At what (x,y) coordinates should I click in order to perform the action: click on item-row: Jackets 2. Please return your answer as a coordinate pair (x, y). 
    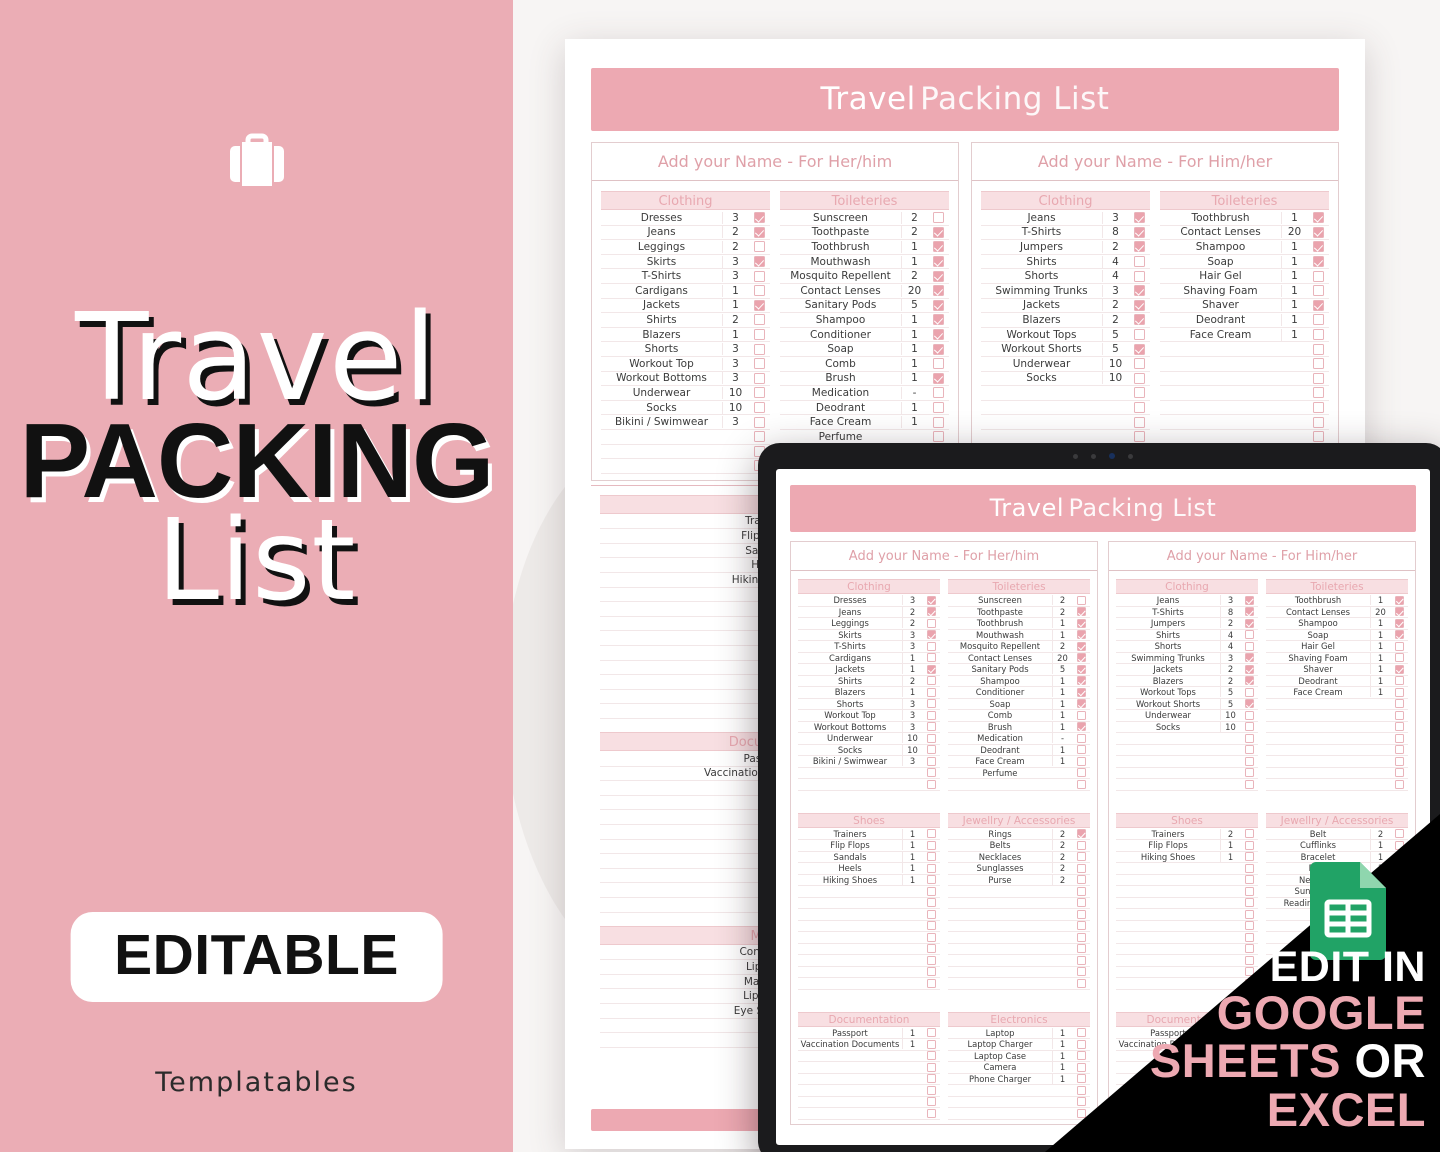
    Looking at the image, I should click on (1065, 306).